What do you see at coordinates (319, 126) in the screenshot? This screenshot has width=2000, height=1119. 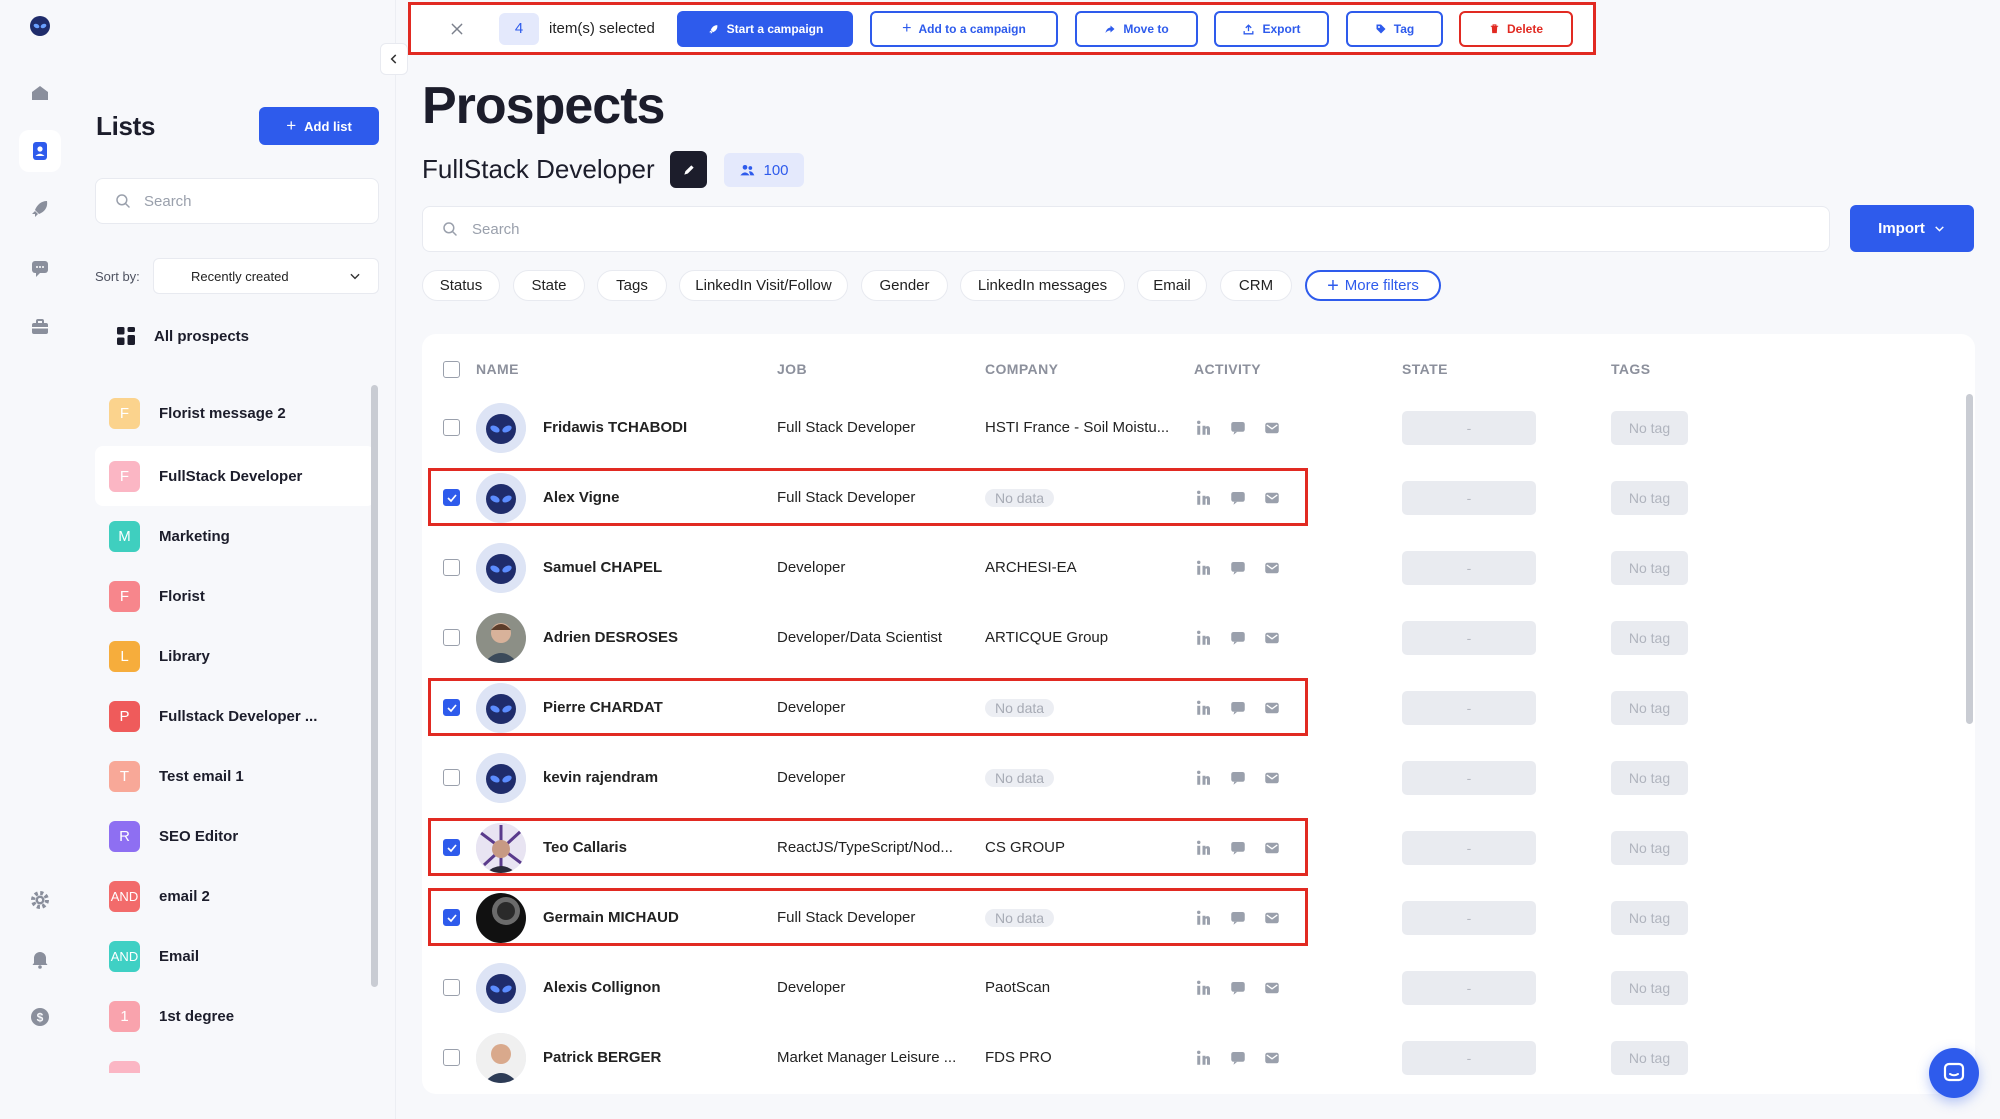 I see `add-list-button: + Add list` at bounding box center [319, 126].